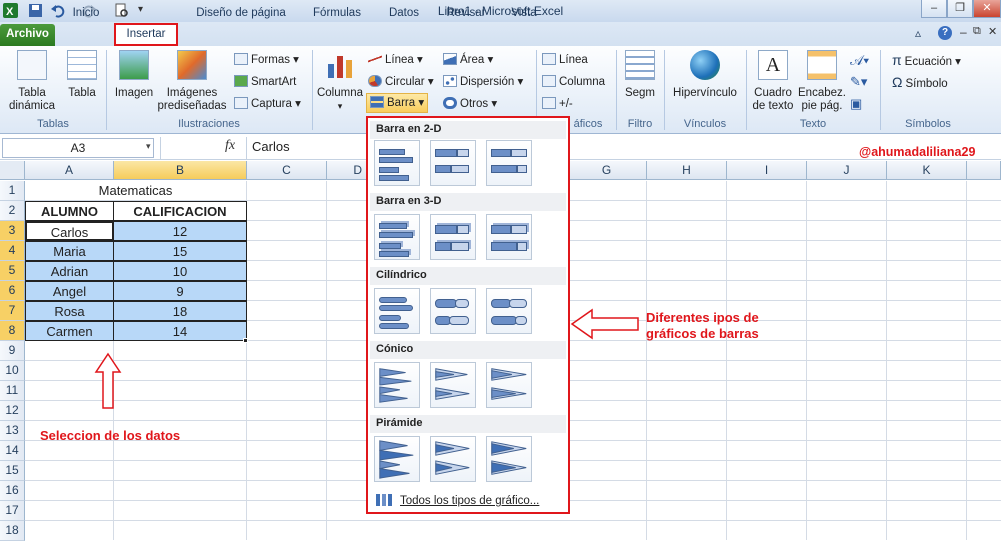 Image resolution: width=1001 pixels, height=541 pixels. I want to click on signature-line-icon: ✎▾, so click(858, 82).